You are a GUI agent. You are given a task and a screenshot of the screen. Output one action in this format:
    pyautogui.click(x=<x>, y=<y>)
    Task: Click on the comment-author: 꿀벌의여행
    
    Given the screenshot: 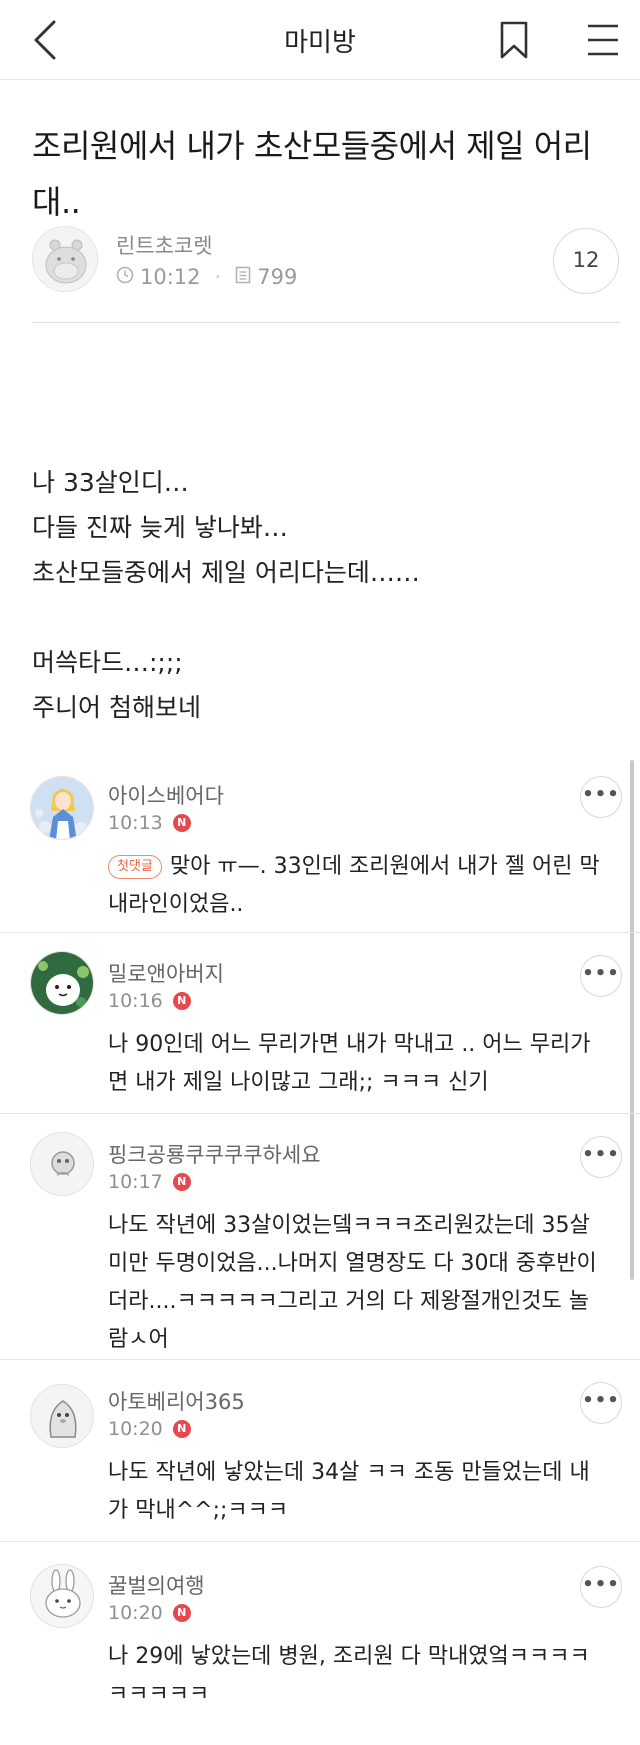 What is the action you would take?
    pyautogui.click(x=156, y=1585)
    